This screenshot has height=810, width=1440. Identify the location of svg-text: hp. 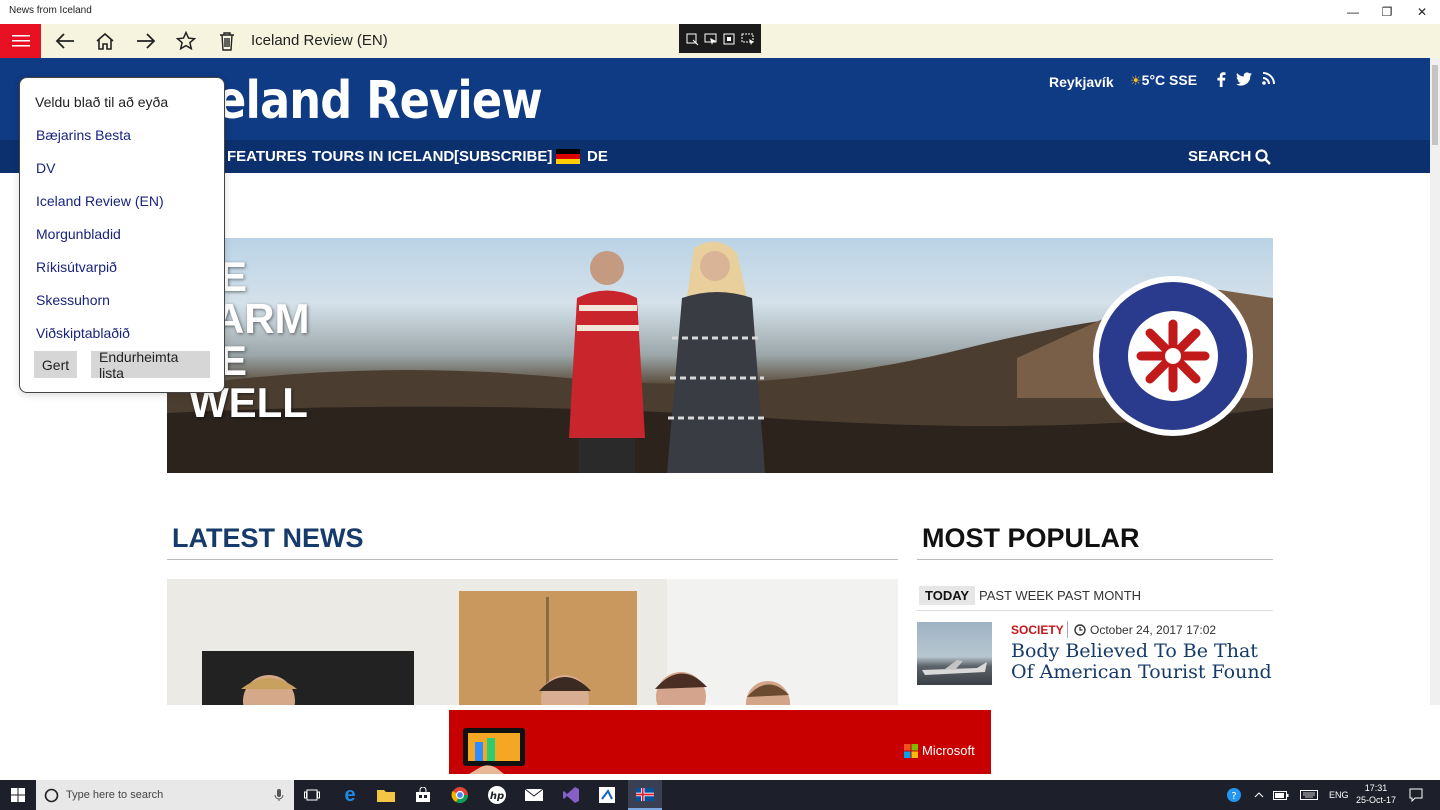
(497, 796).